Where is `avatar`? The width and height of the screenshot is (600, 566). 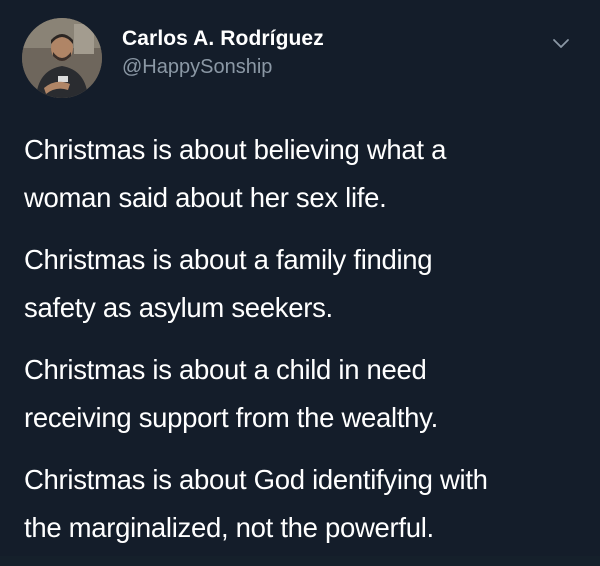 avatar is located at coordinates (62, 58).